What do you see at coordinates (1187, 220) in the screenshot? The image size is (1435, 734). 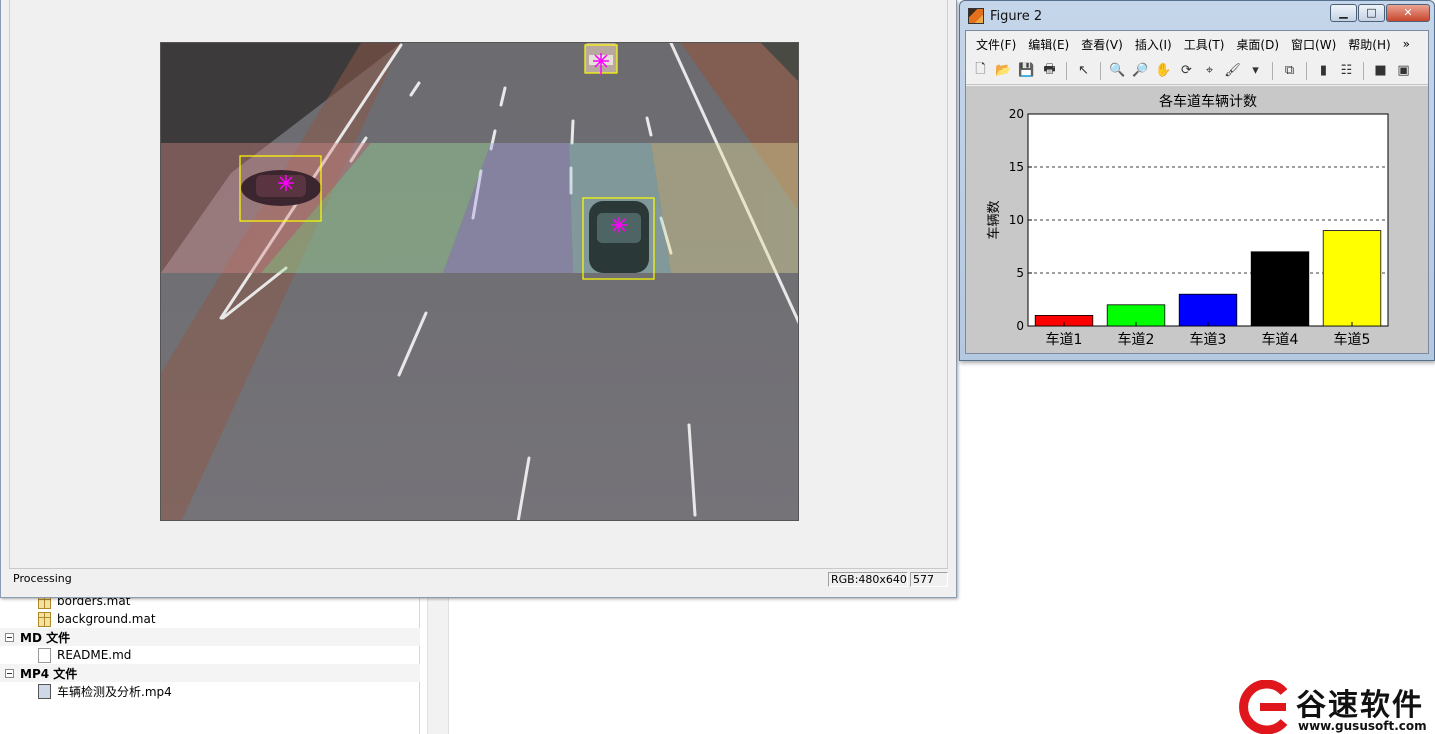 I see `bar-chart: 0 5 10 15 20 车道1 车道2 车道3 车道4 车道5 各车道车辆计数车辆数` at bounding box center [1187, 220].